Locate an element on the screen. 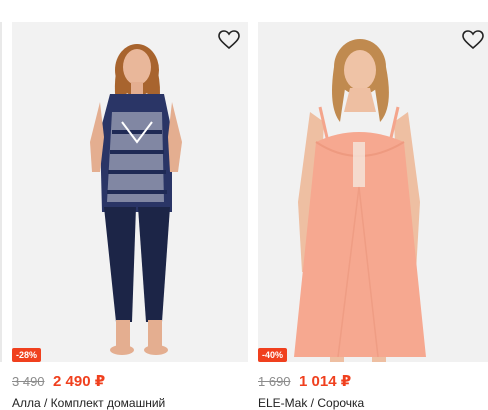  discount-badge: -40% is located at coordinates (273, 355).